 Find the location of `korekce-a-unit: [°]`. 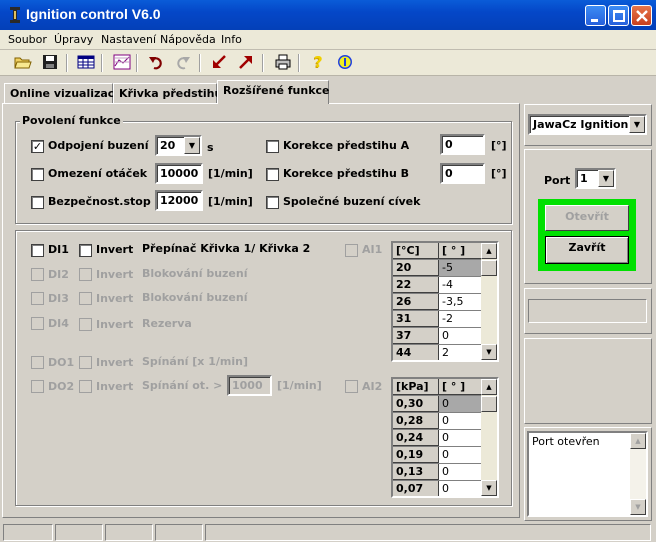

korekce-a-unit: [°] is located at coordinates (499, 145).